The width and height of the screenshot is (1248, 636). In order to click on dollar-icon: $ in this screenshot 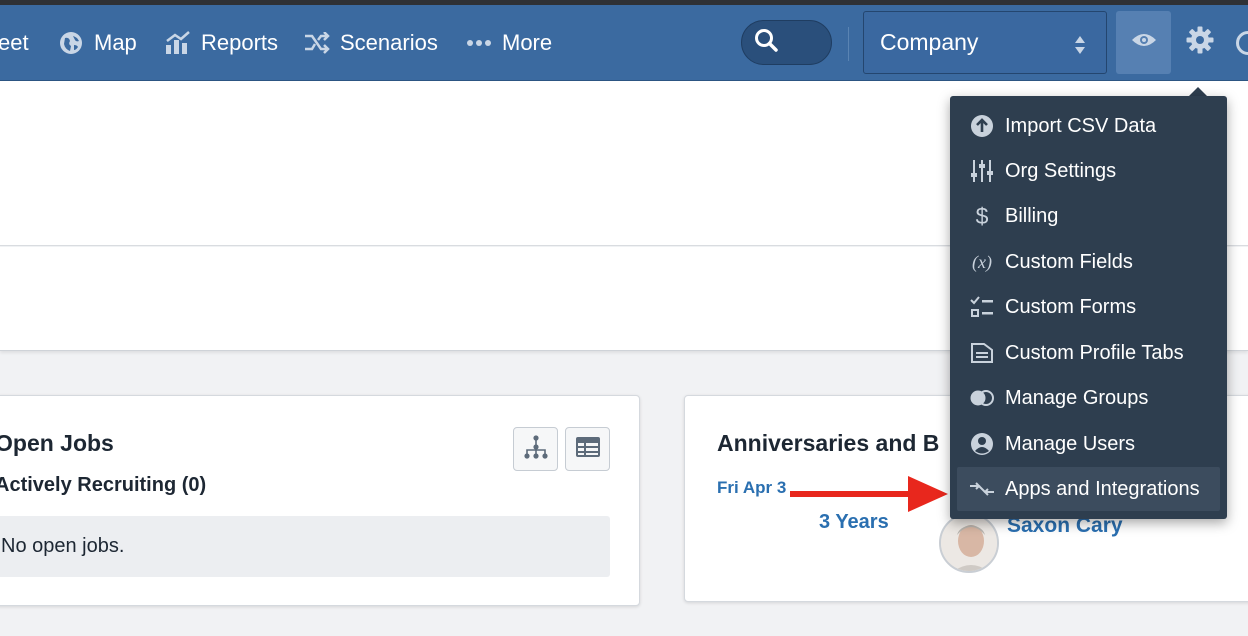, I will do `click(982, 215)`.